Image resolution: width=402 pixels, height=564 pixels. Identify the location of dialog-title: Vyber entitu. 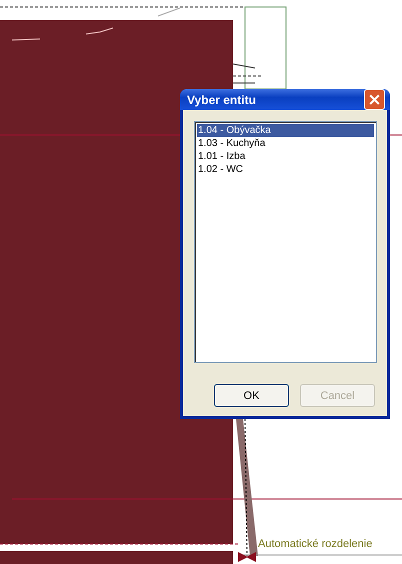
(221, 99).